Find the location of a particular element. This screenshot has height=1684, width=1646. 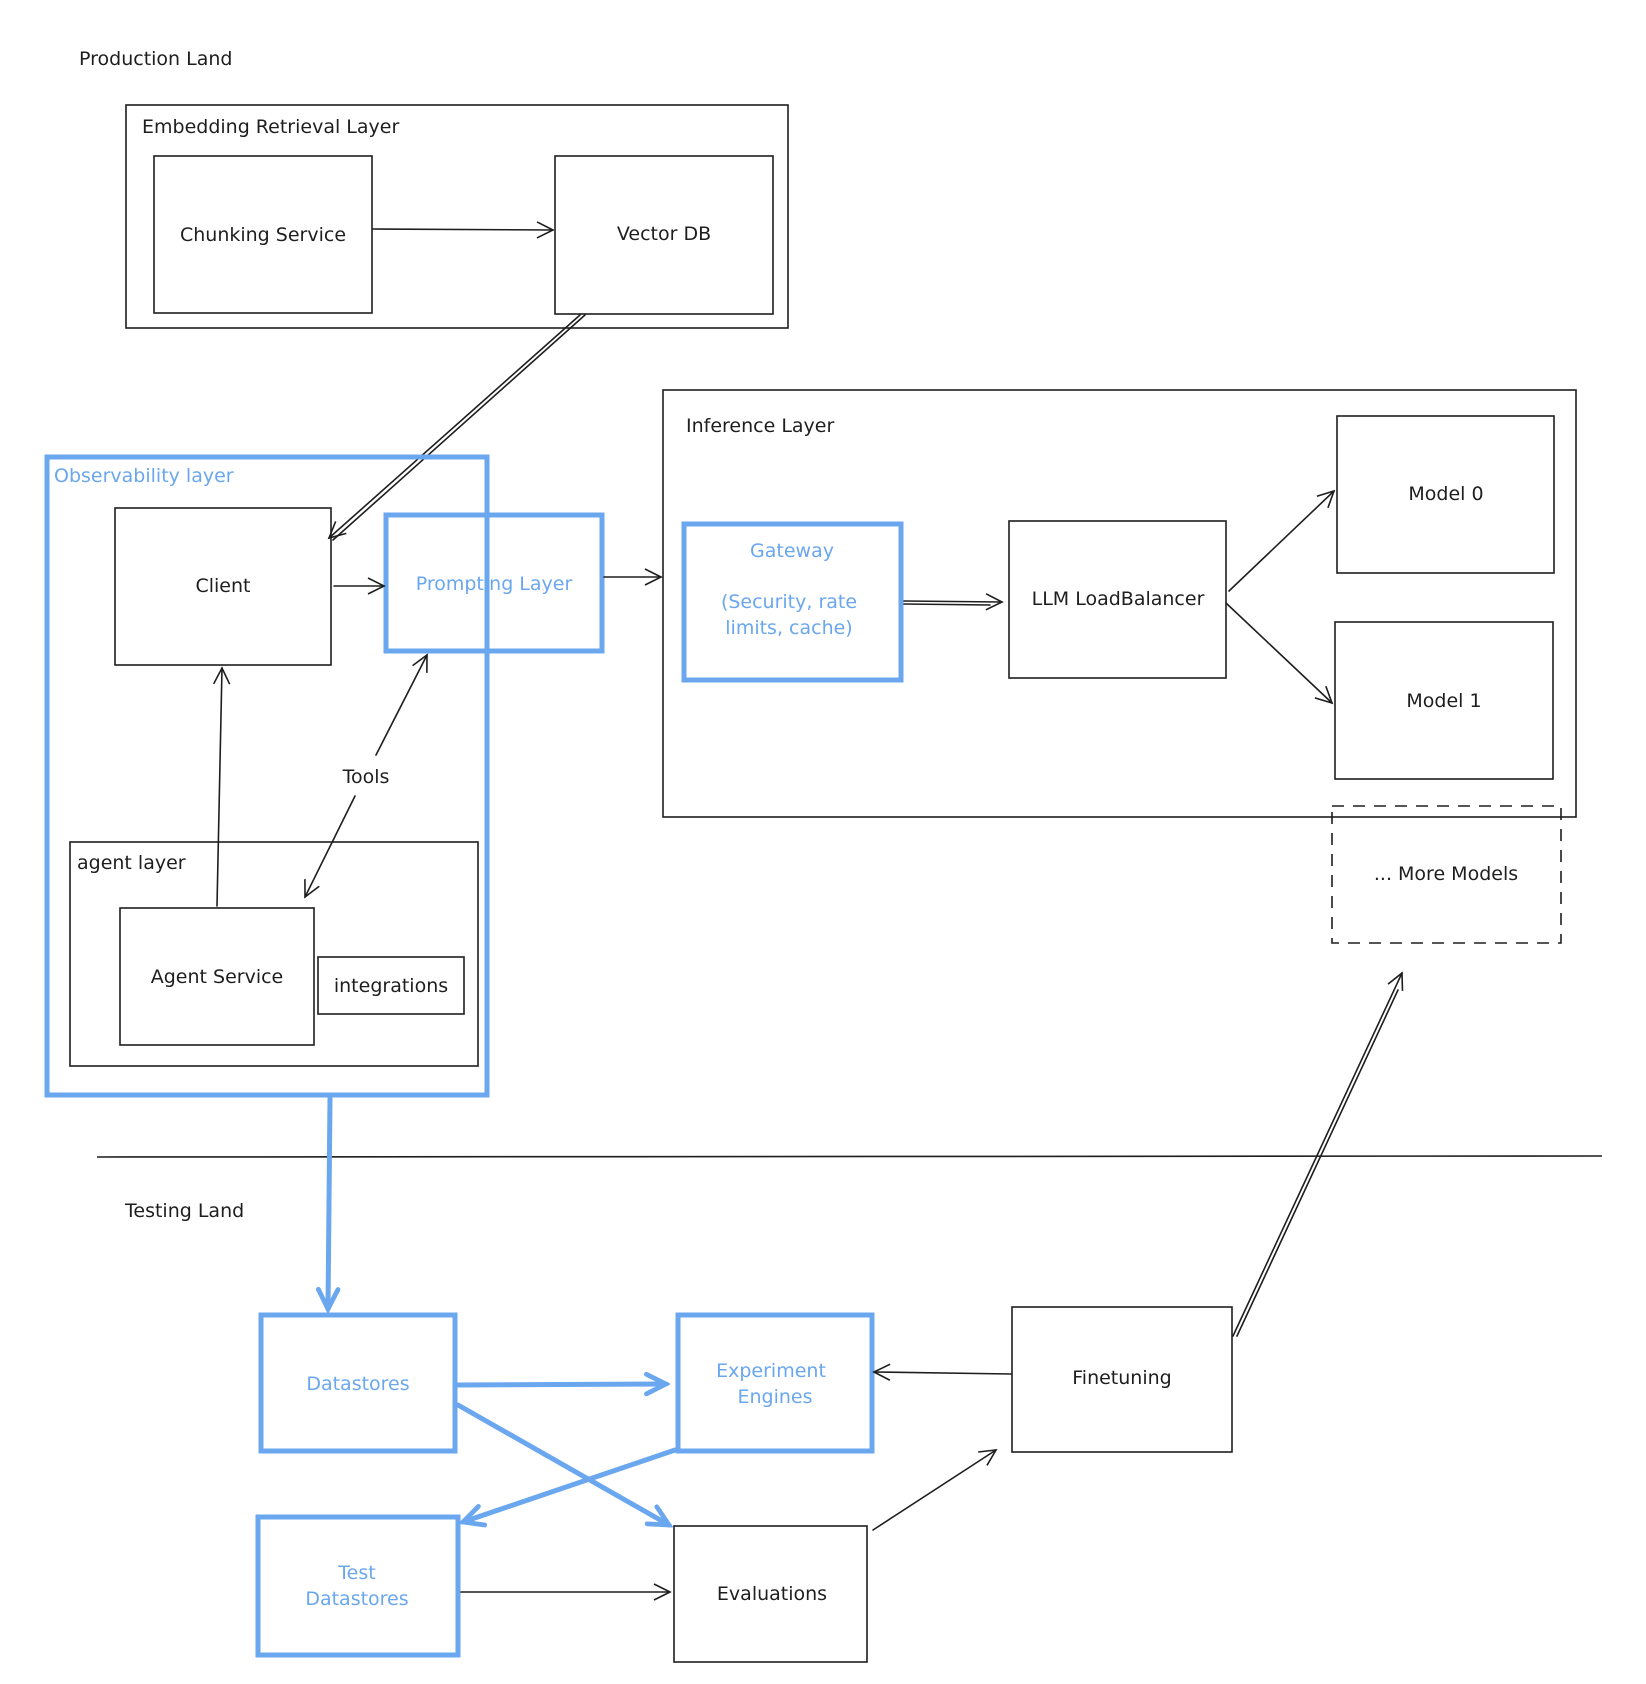

edge-tools-to-prompting is located at coordinates (401, 704).